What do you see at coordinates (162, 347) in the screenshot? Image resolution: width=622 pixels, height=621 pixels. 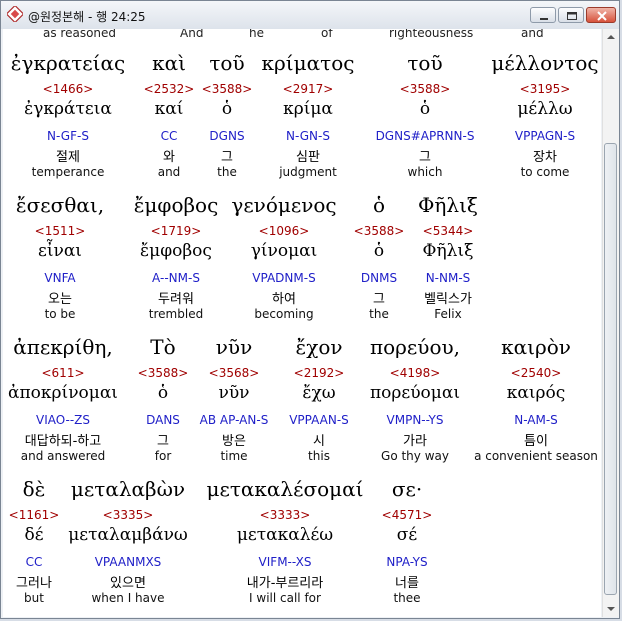 I see `greek-word: Τὸ` at bounding box center [162, 347].